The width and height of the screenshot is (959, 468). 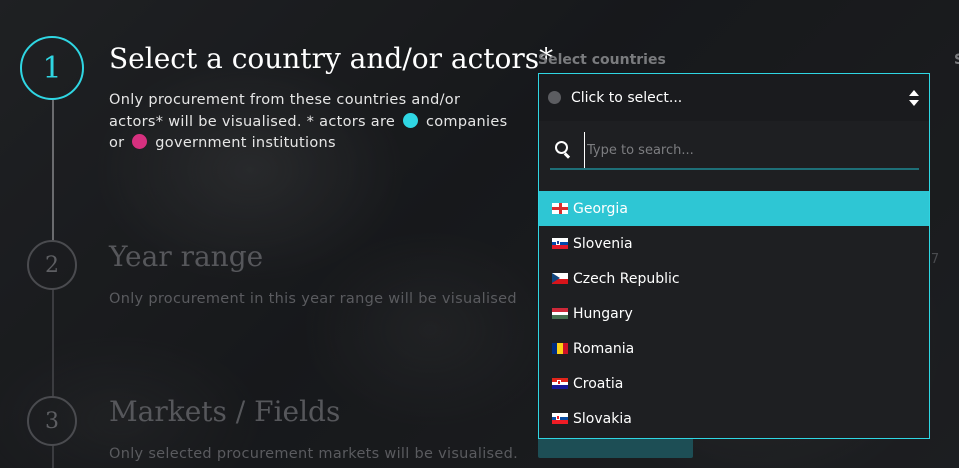 What do you see at coordinates (734, 418) in the screenshot?
I see `country-option-slovakia: Slovakia` at bounding box center [734, 418].